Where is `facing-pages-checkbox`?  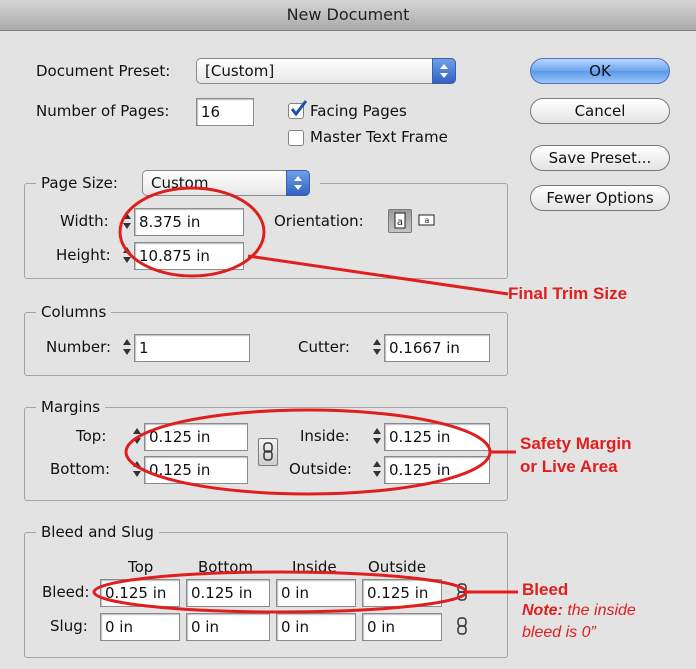 facing-pages-checkbox is located at coordinates (298, 109).